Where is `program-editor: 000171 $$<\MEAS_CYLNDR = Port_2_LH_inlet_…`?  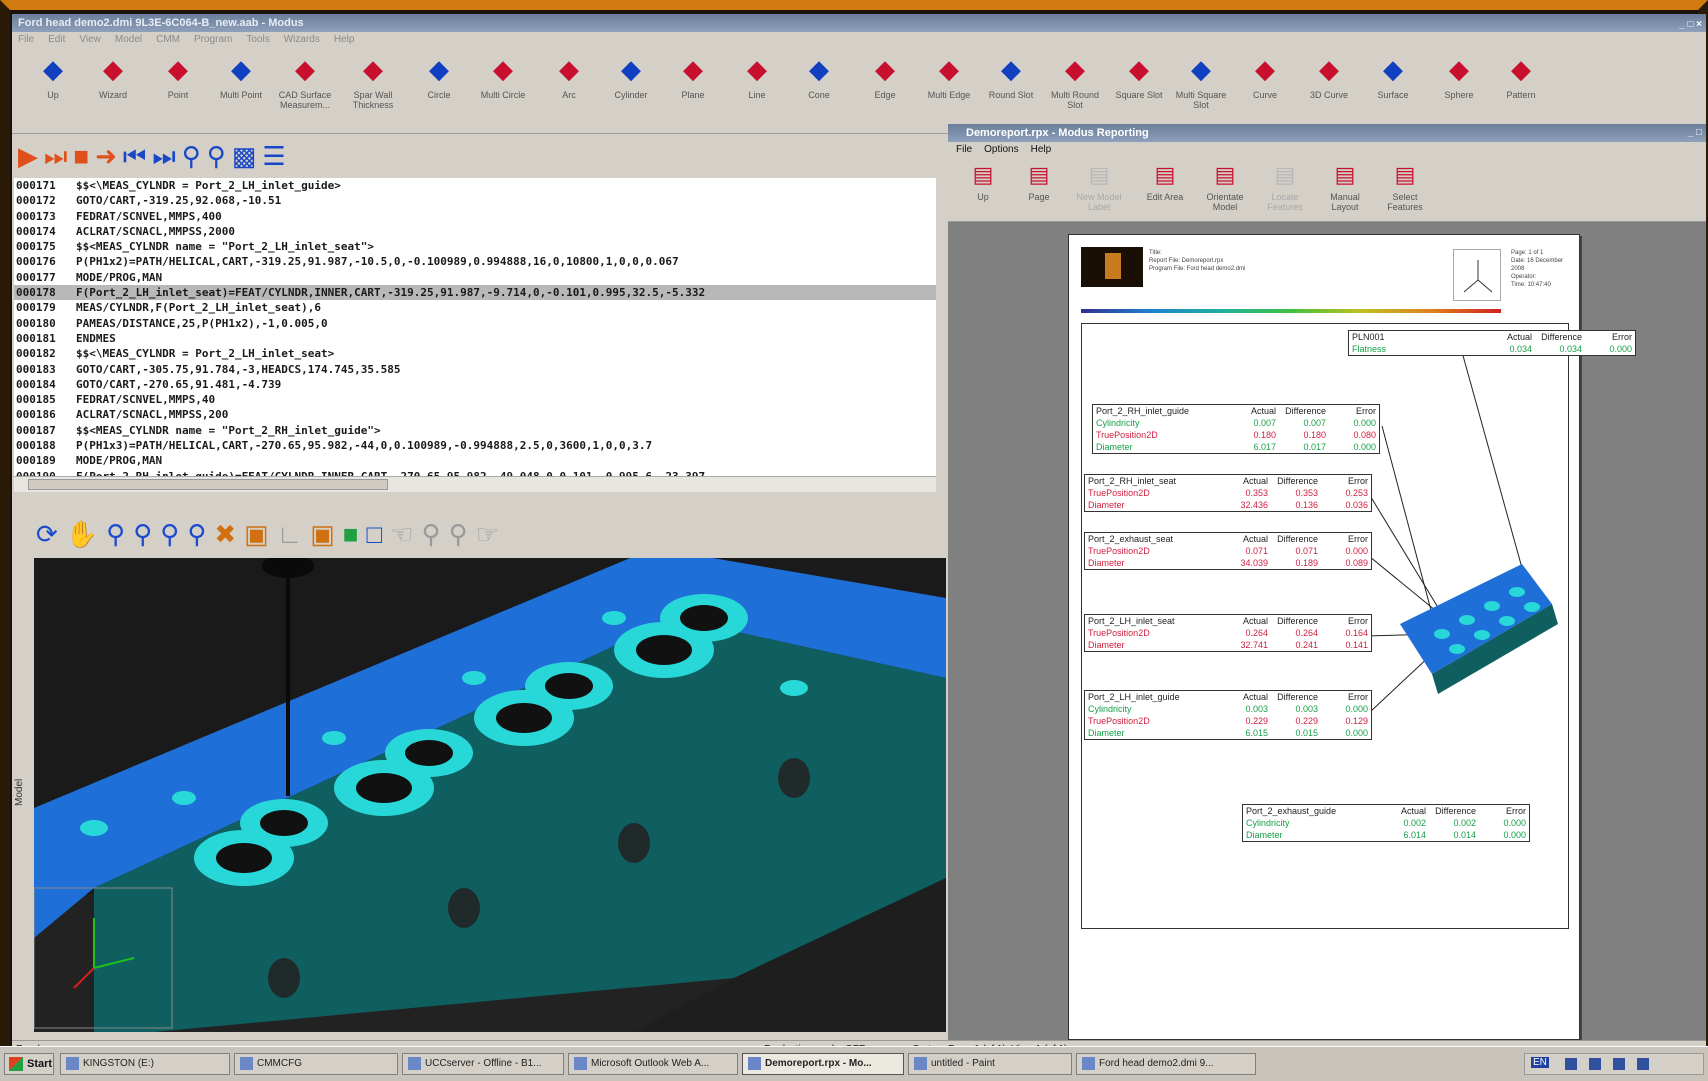
program-editor: 000171 $$<\MEAS_CYLNDR = Port_2_LH_inlet_… is located at coordinates (475, 327).